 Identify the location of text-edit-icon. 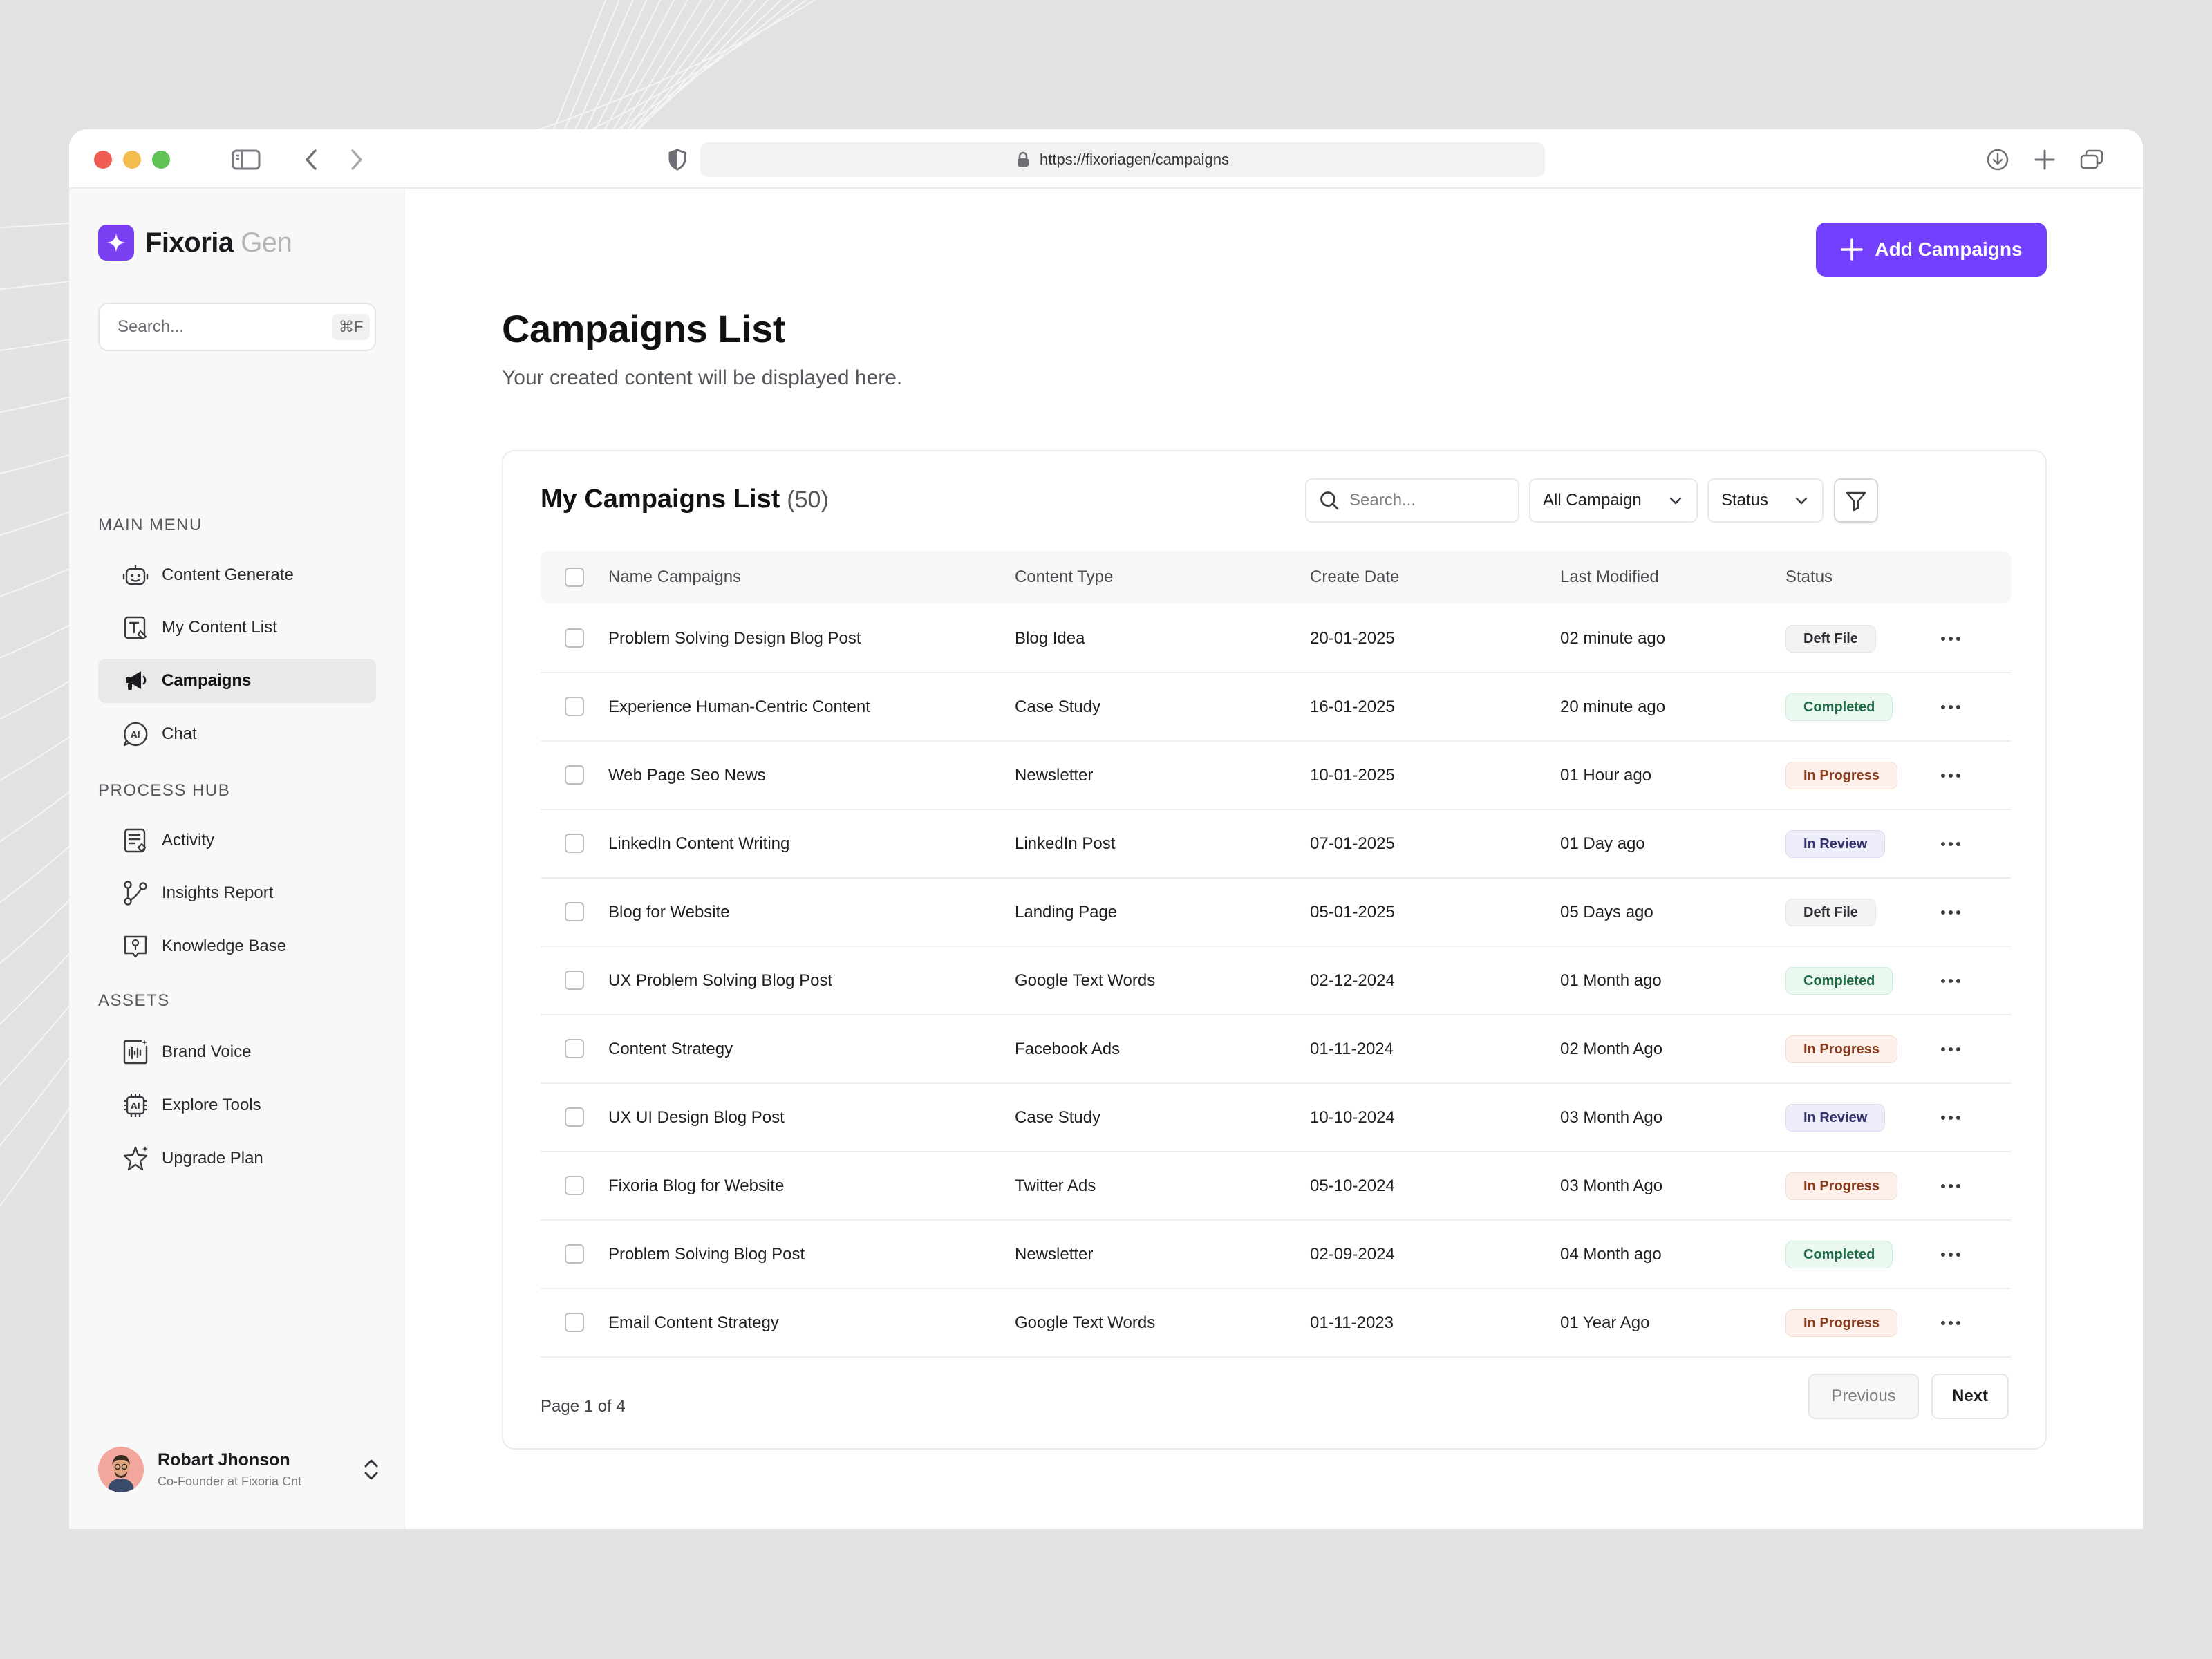
(135, 628).